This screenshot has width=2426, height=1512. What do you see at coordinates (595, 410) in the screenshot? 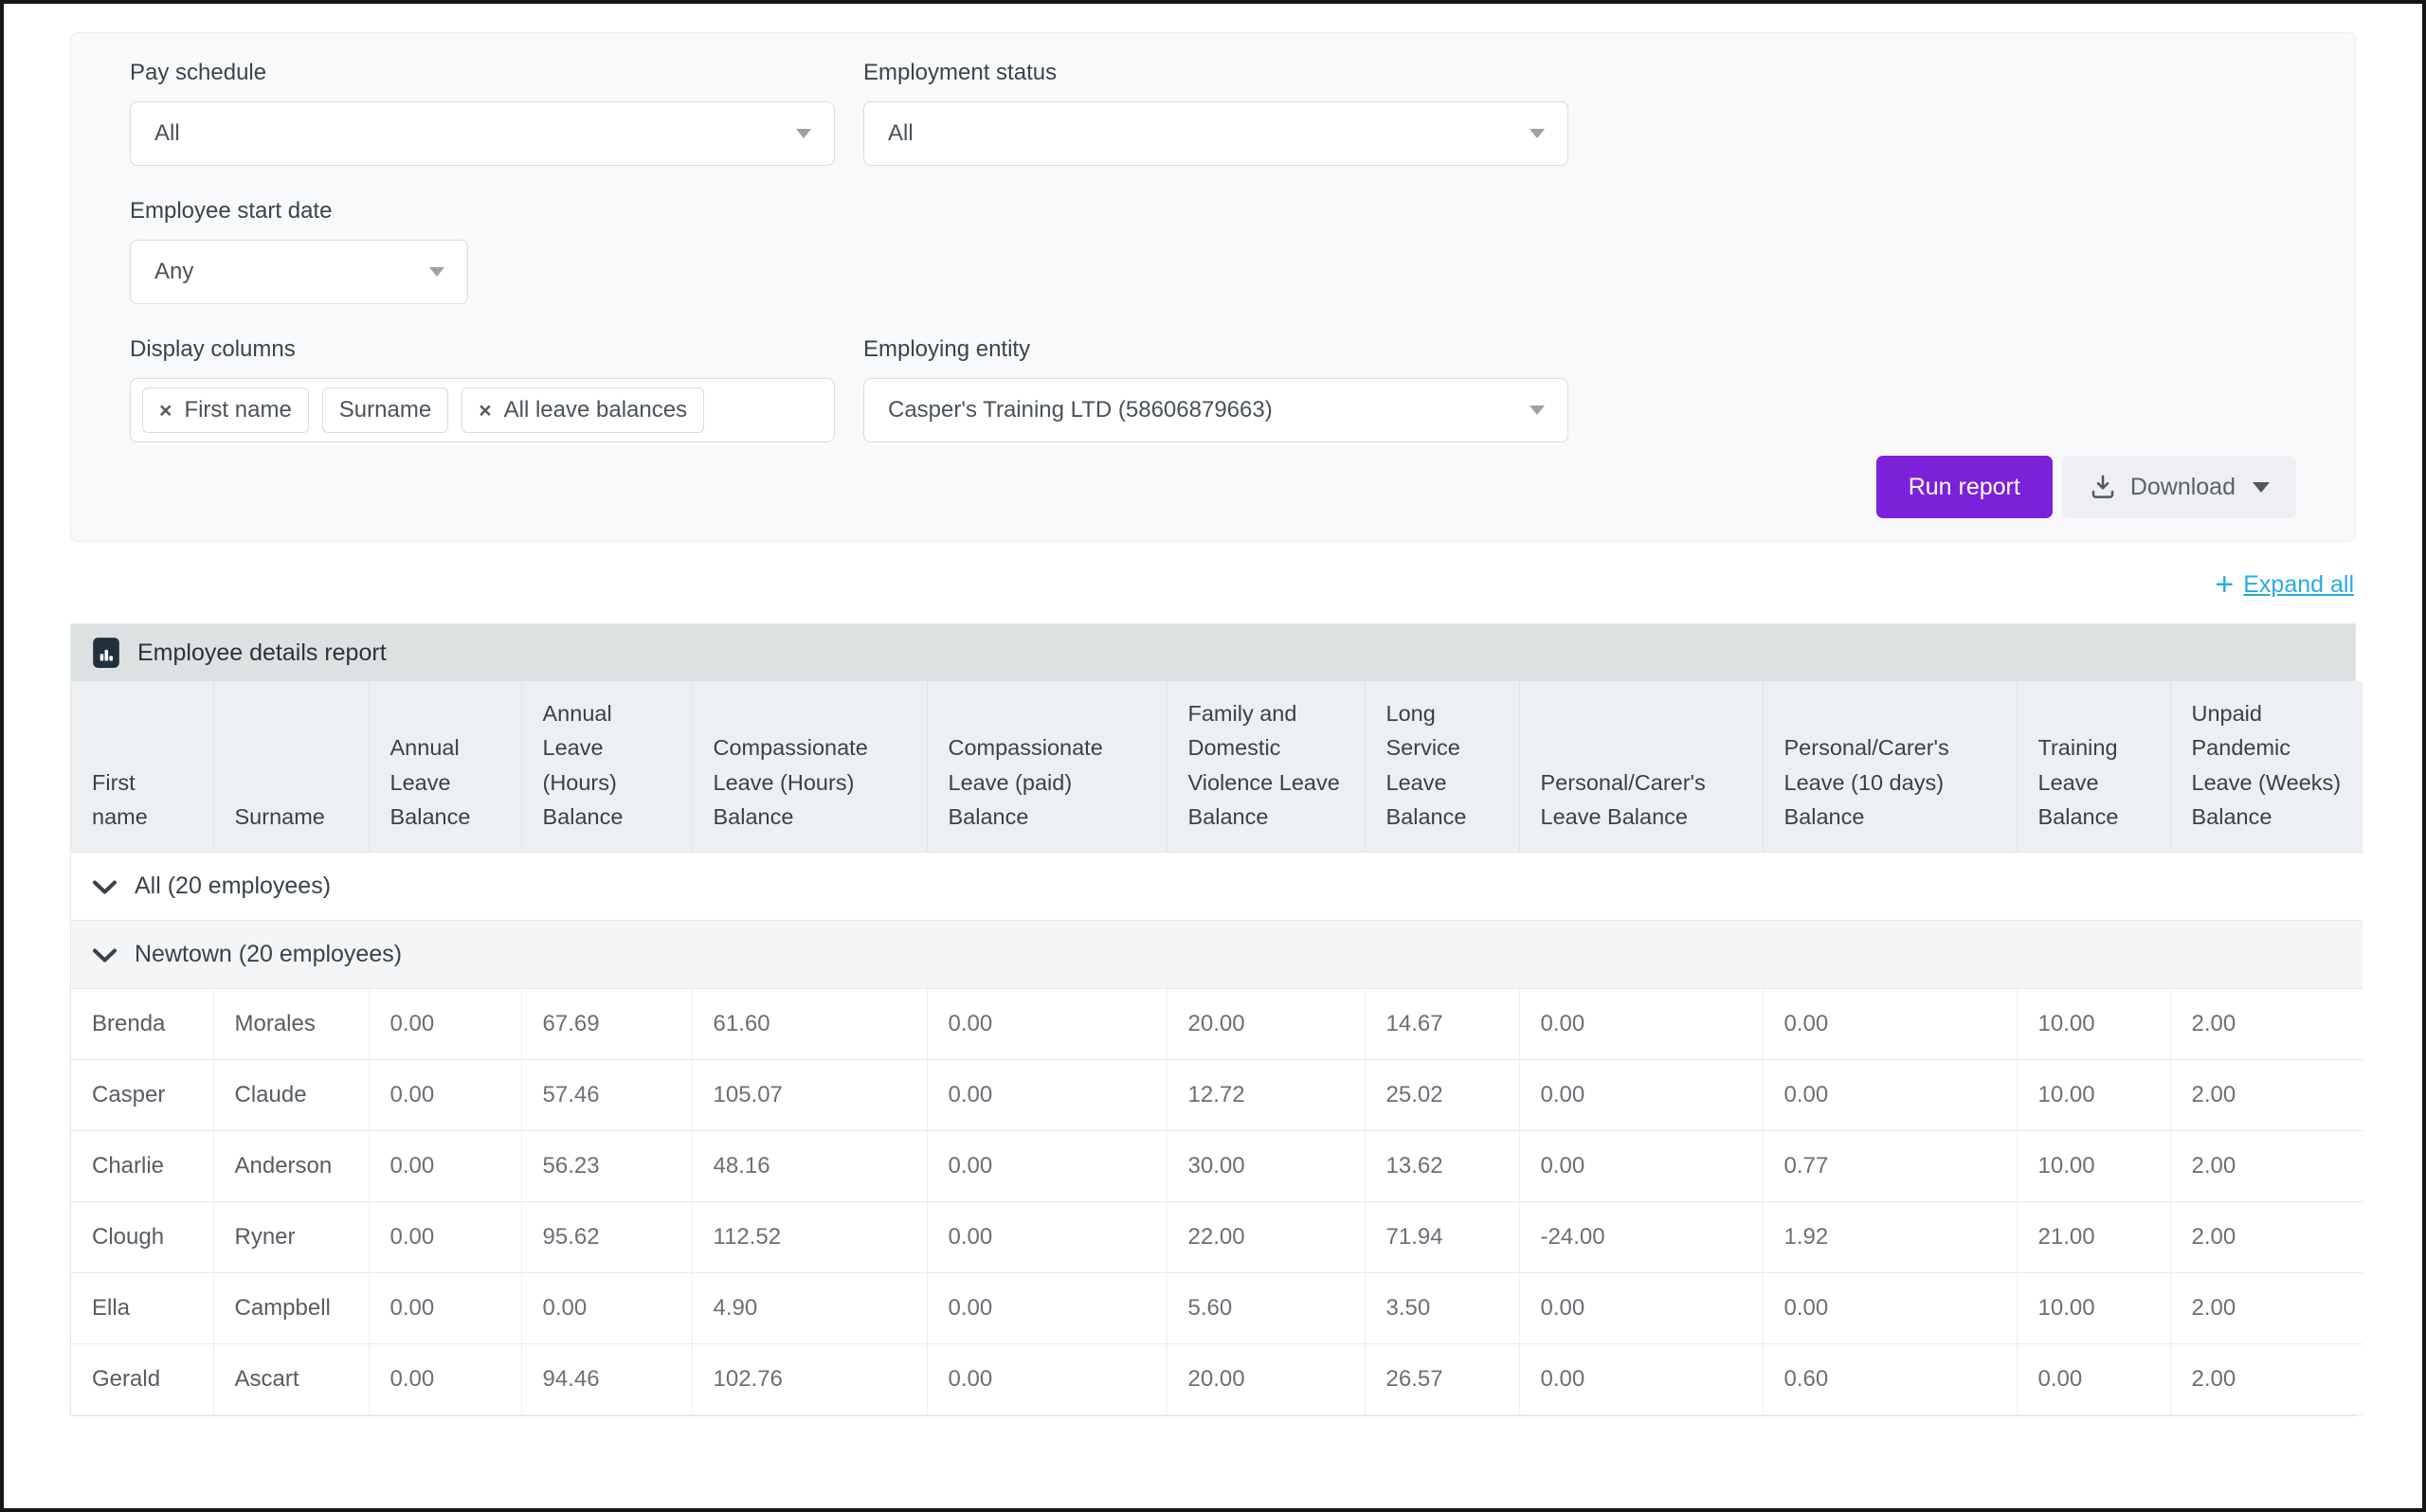
I see `tag-label: All leave balances` at bounding box center [595, 410].